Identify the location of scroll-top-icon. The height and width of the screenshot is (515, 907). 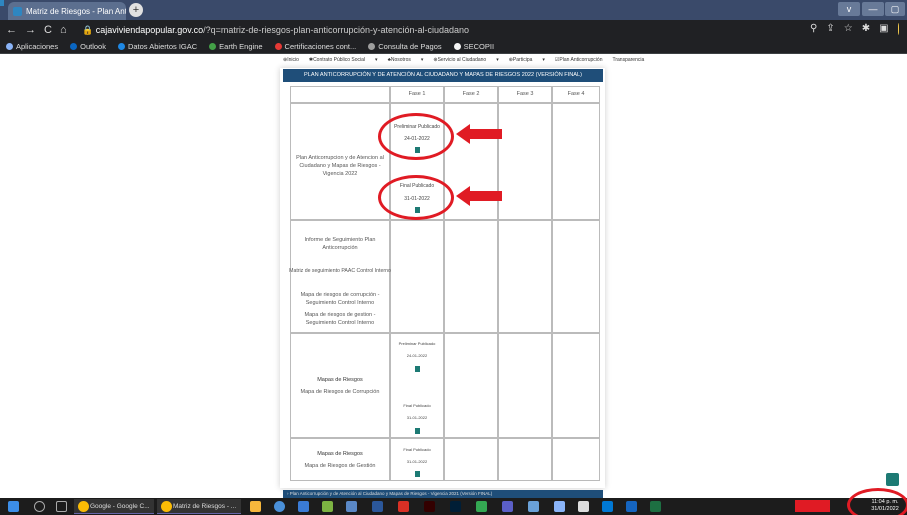
(892, 479).